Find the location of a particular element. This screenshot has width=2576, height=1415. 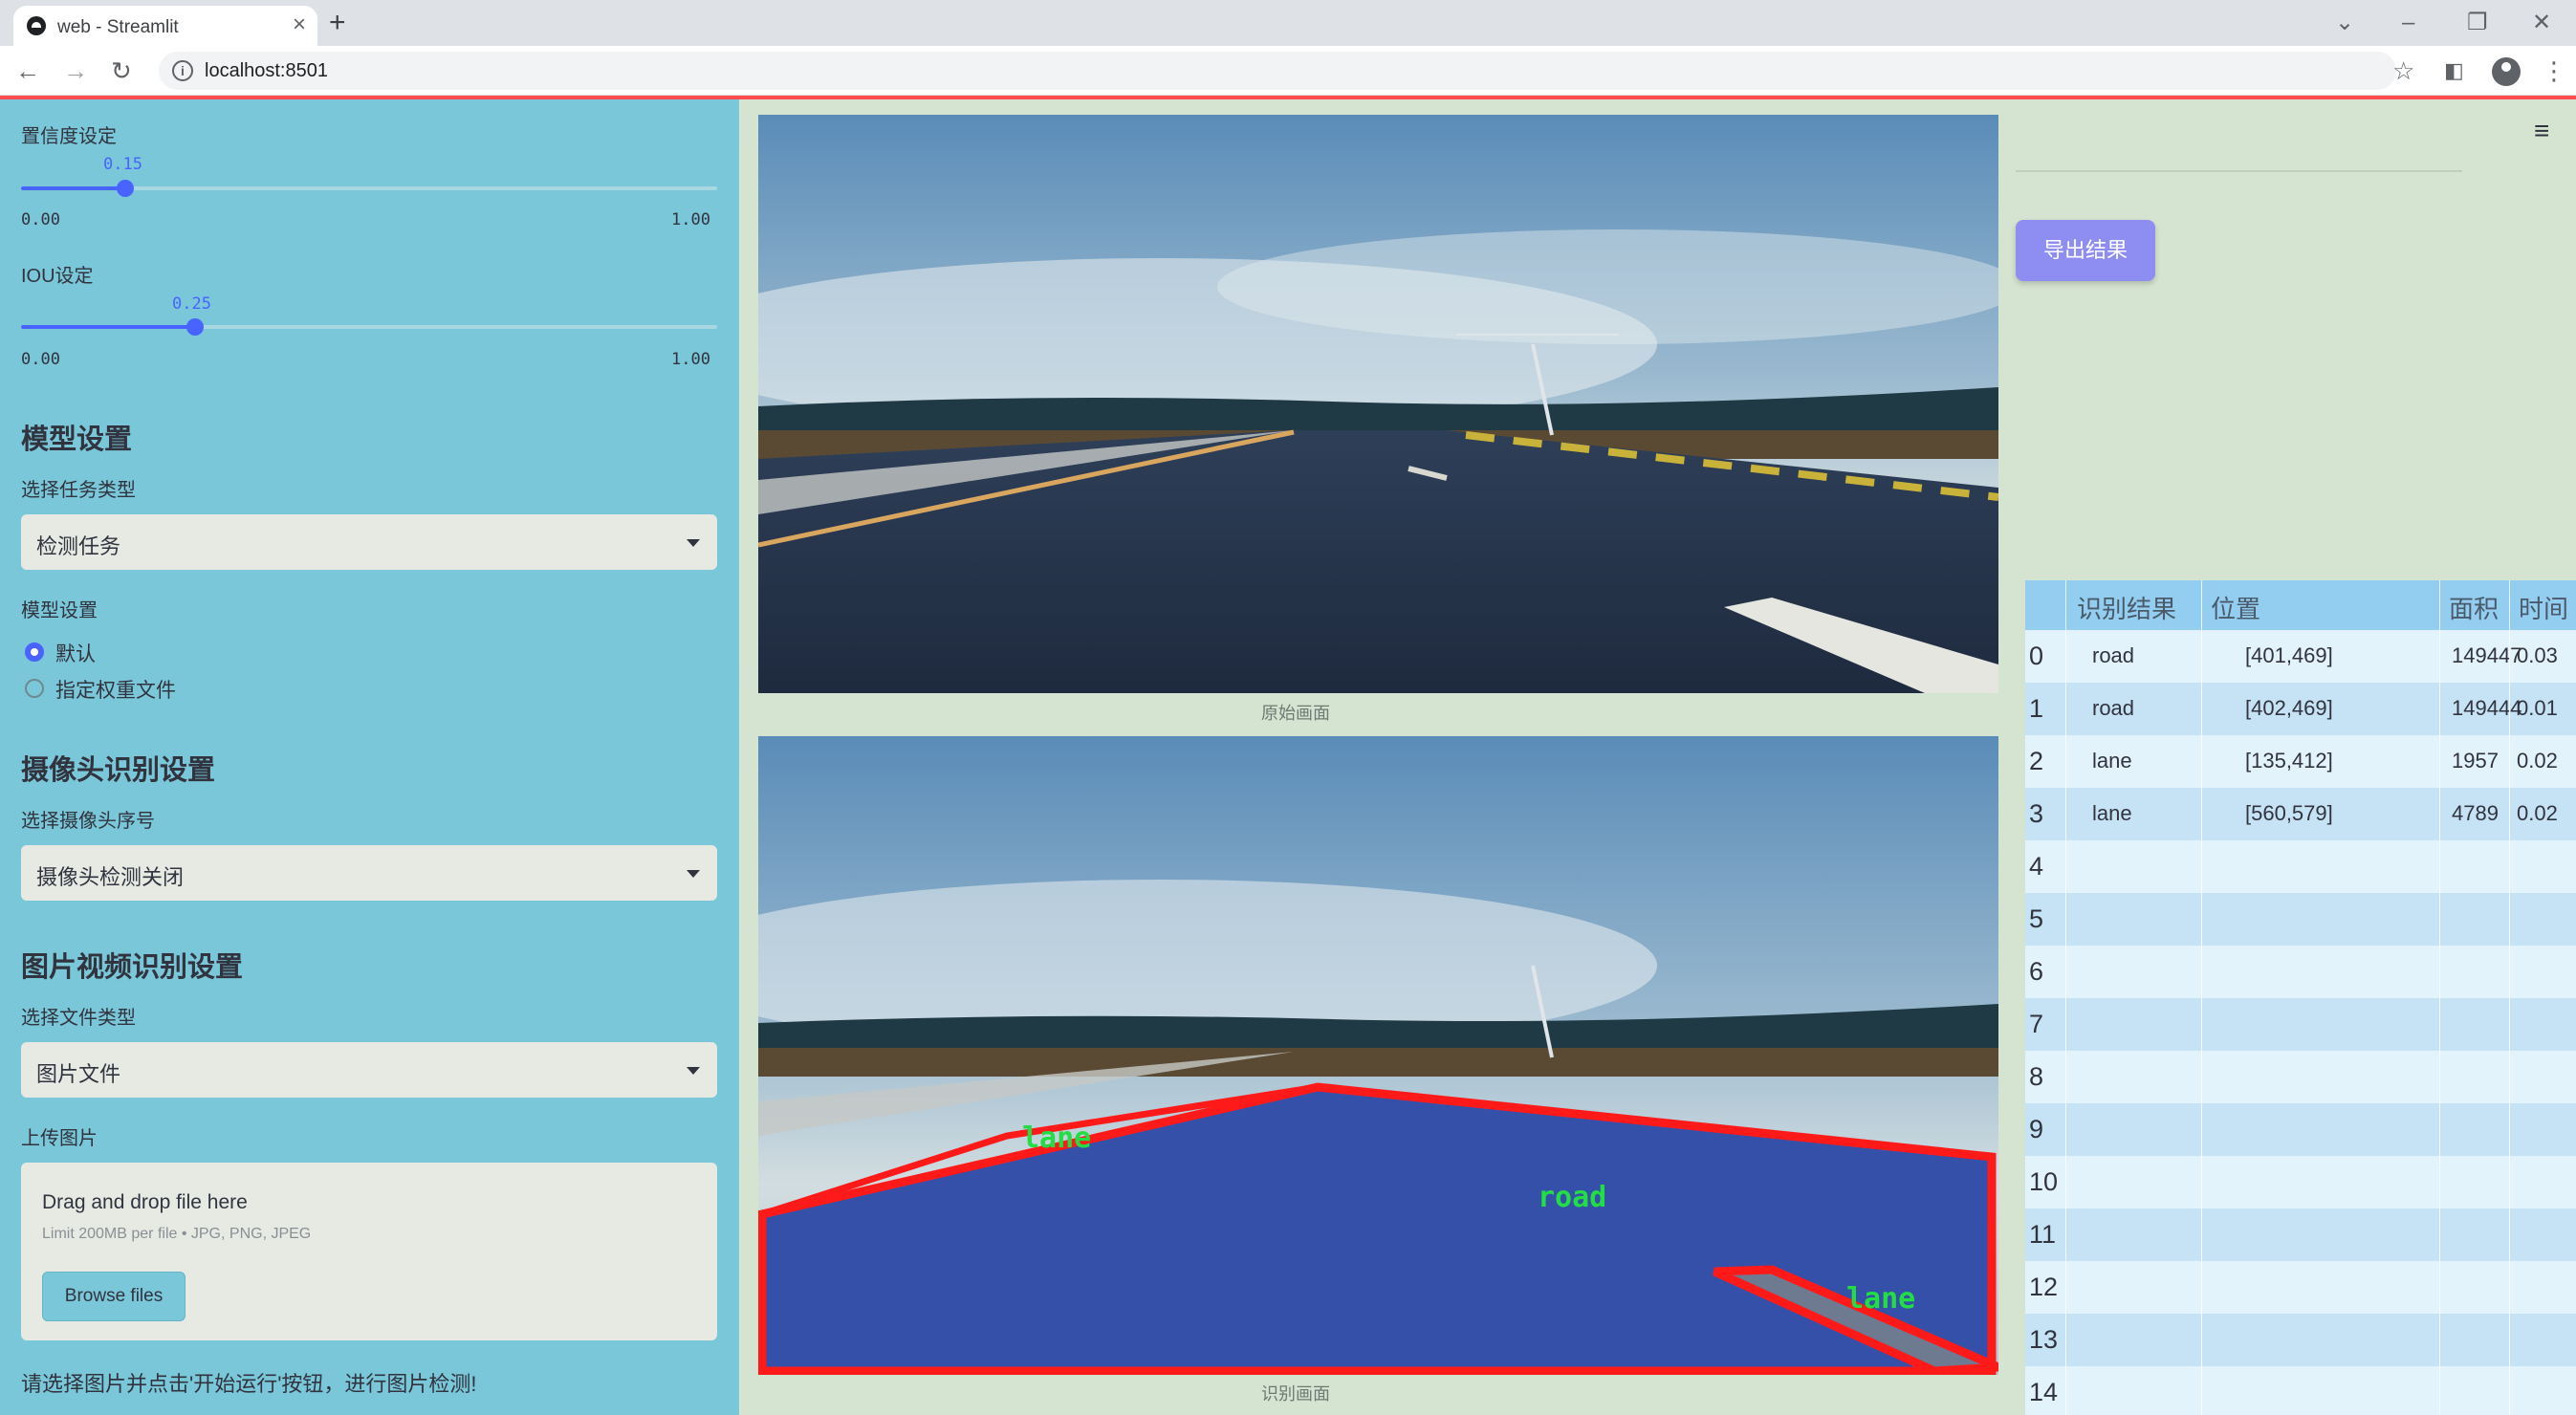

confidence-slider is located at coordinates (369, 188).